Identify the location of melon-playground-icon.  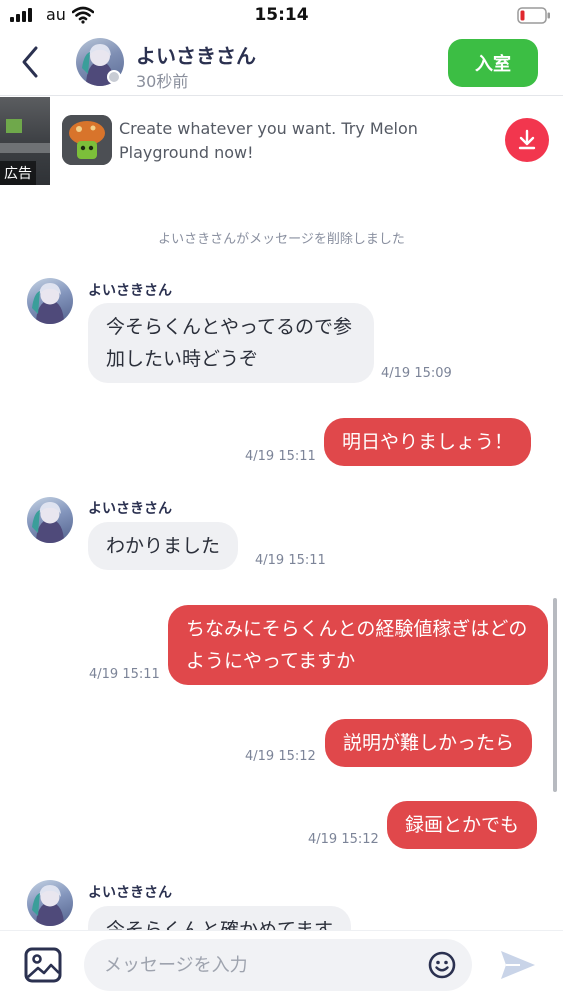
(87, 140).